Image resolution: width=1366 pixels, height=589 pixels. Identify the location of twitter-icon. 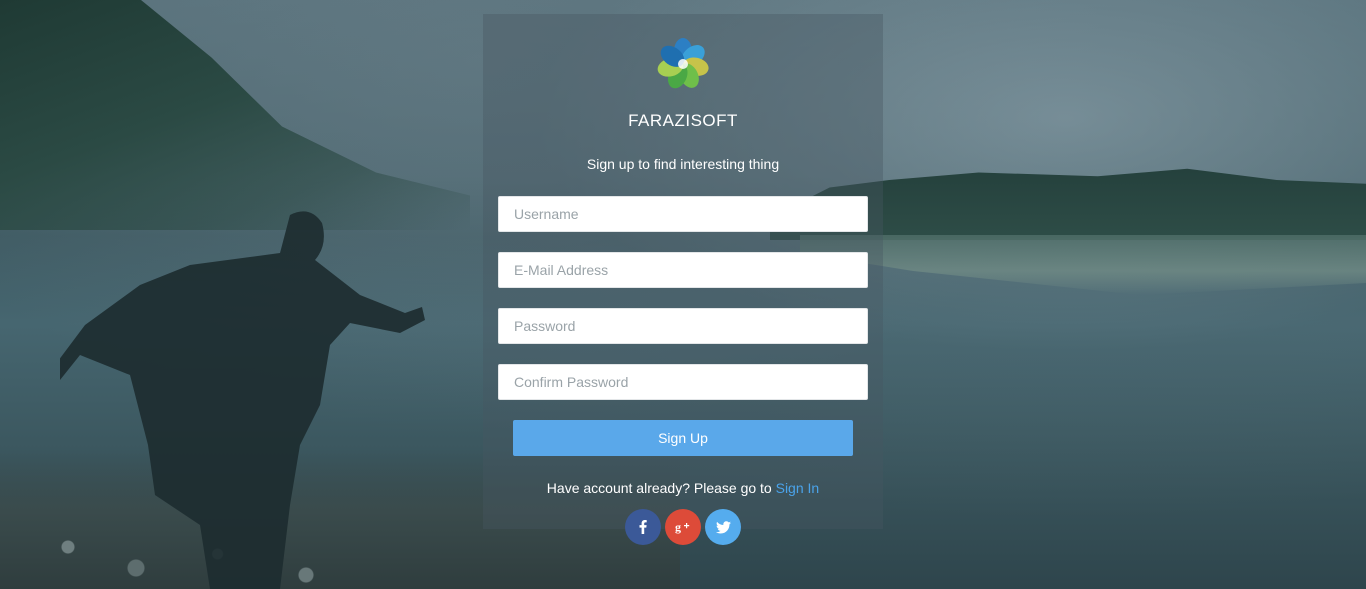
(723, 526).